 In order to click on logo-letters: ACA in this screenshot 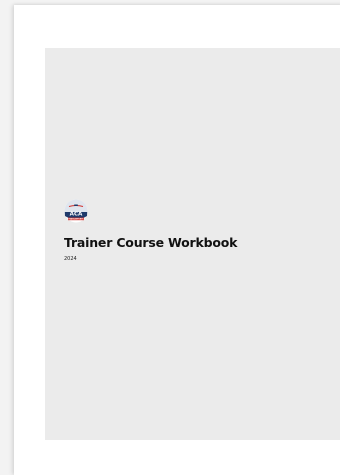, I will do `click(76, 214)`.